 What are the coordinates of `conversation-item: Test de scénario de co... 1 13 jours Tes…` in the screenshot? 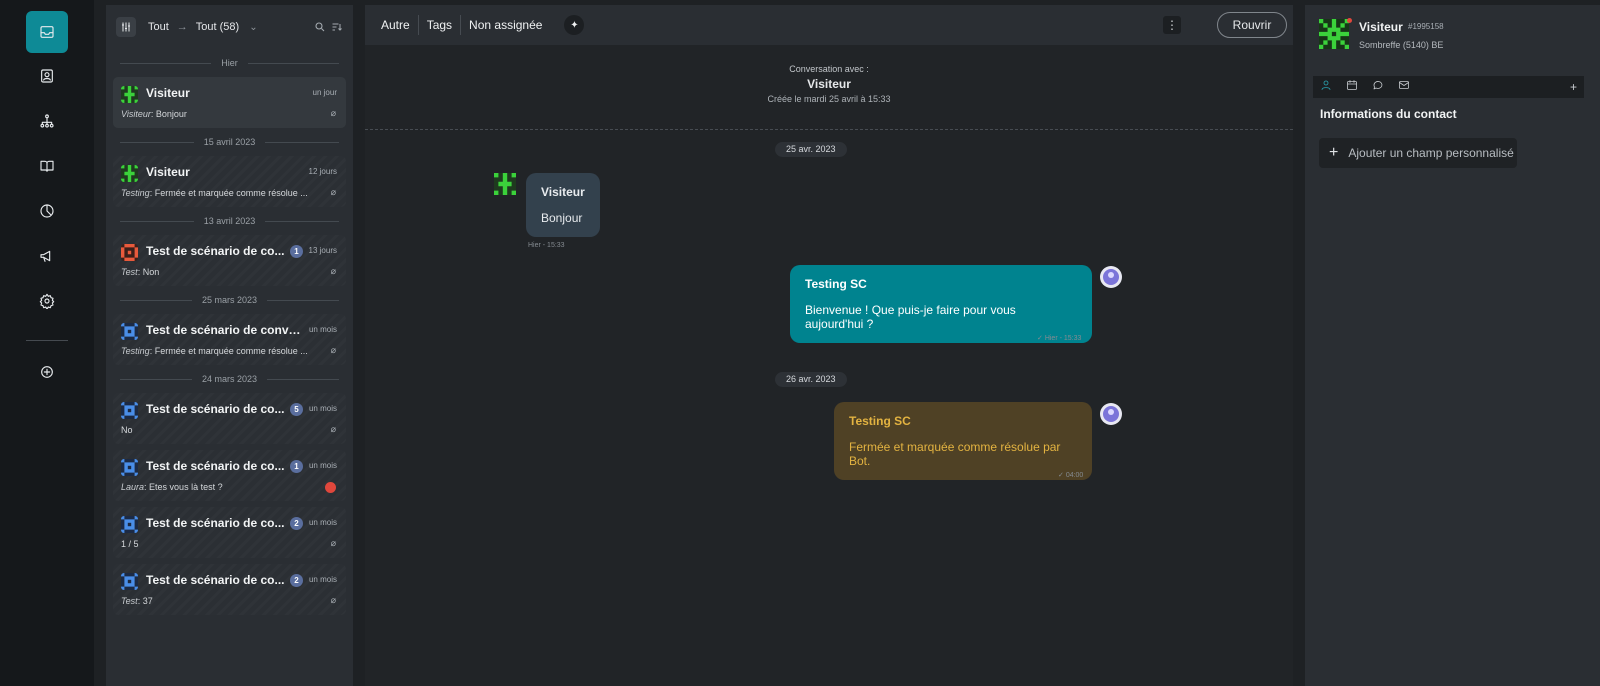 It's located at (229, 260).